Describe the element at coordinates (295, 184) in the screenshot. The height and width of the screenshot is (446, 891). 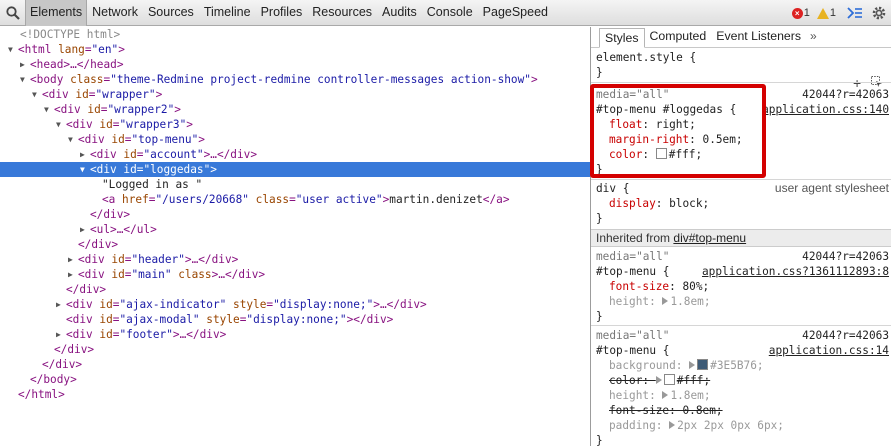
I see `dom-row-text: "Logged in as "` at that location.